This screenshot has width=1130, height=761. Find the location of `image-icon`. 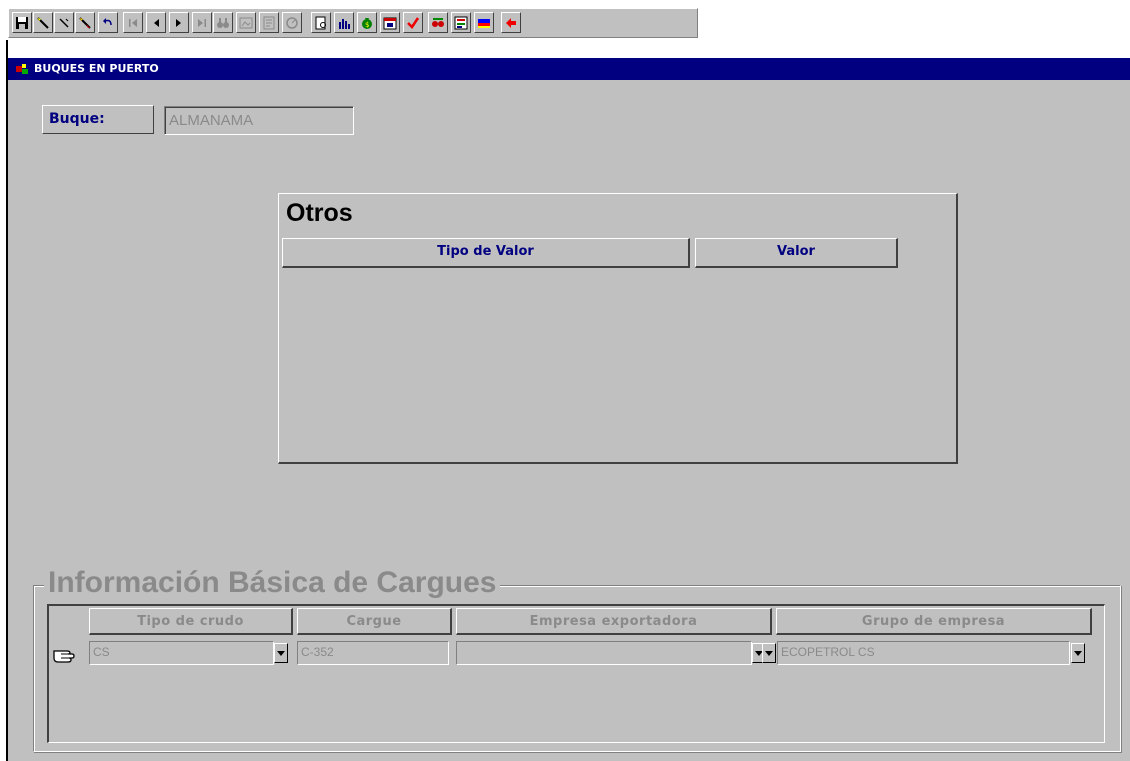

image-icon is located at coordinates (246, 22).